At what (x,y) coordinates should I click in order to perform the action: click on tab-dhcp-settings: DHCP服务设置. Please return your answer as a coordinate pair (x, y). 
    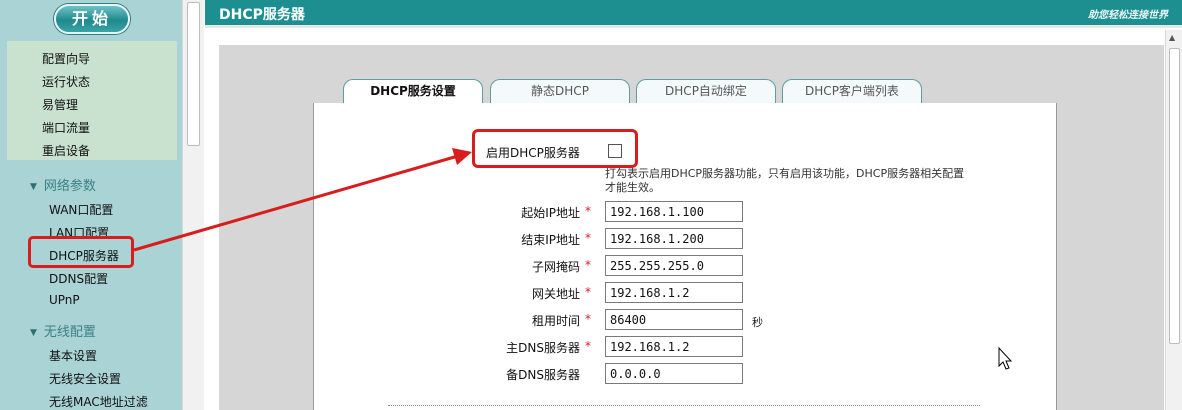
    Looking at the image, I should click on (413, 92).